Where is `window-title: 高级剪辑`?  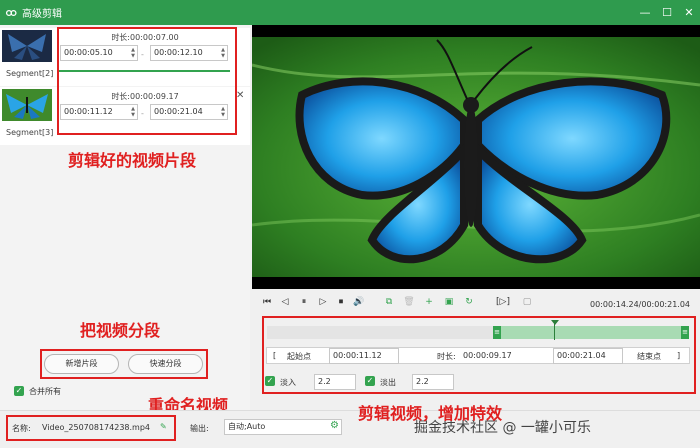 window-title: 高级剪辑 is located at coordinates (42, 14).